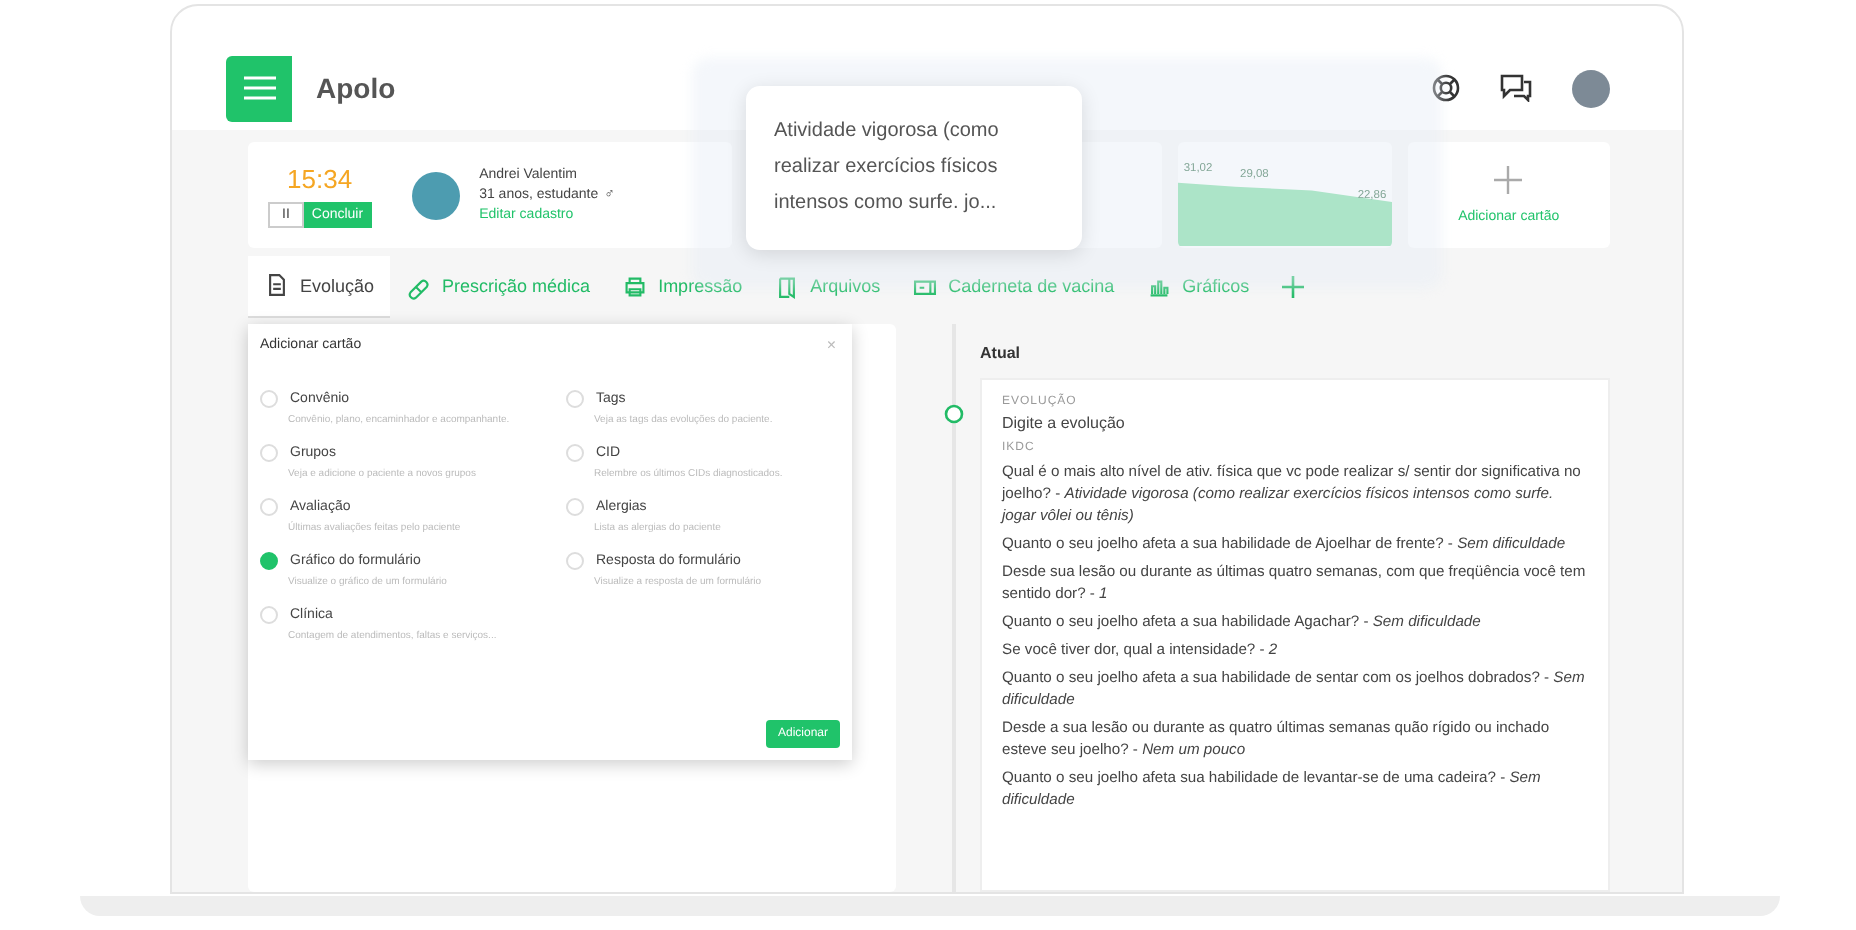  Describe the element at coordinates (435, 195) in the screenshot. I see `patient-avatar` at that location.